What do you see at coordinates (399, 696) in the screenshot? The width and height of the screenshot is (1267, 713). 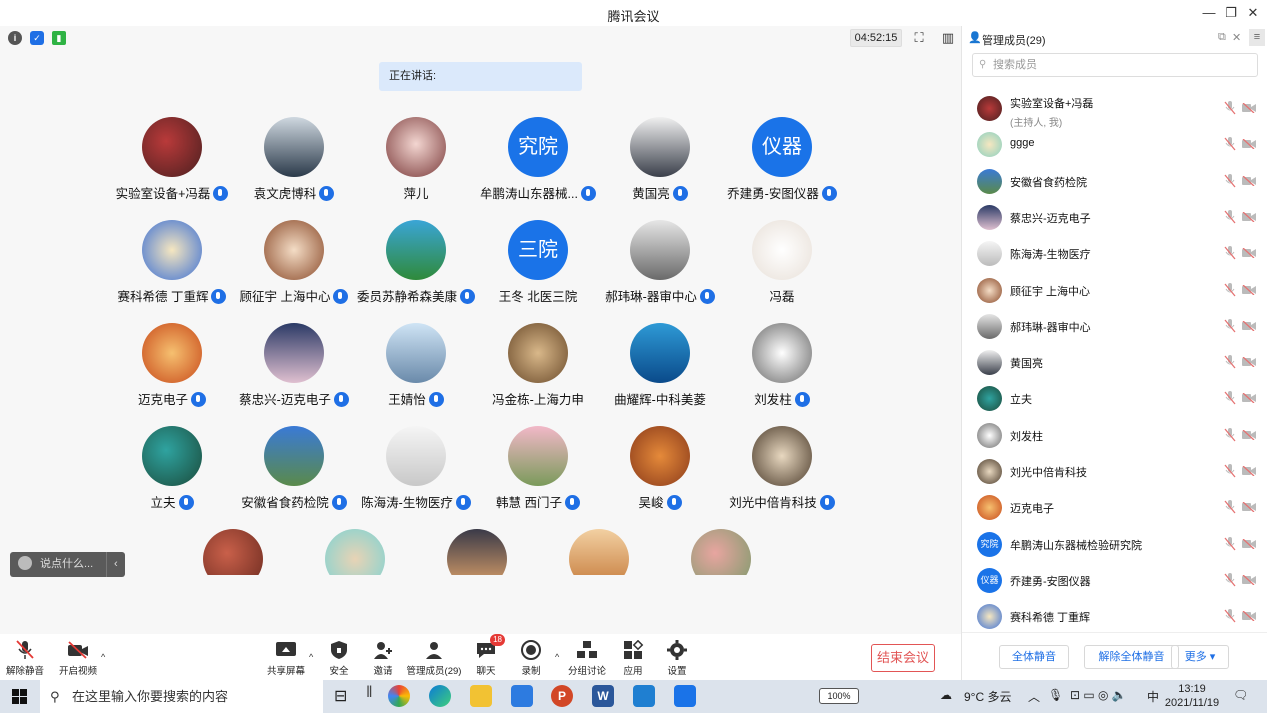 I see `browser-app-icon` at bounding box center [399, 696].